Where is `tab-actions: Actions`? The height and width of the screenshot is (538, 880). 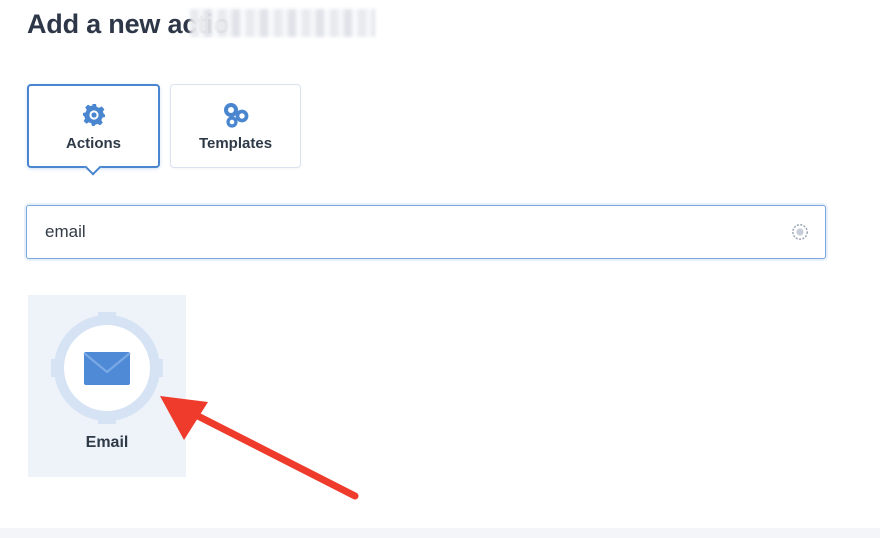
tab-actions: Actions is located at coordinates (93, 126).